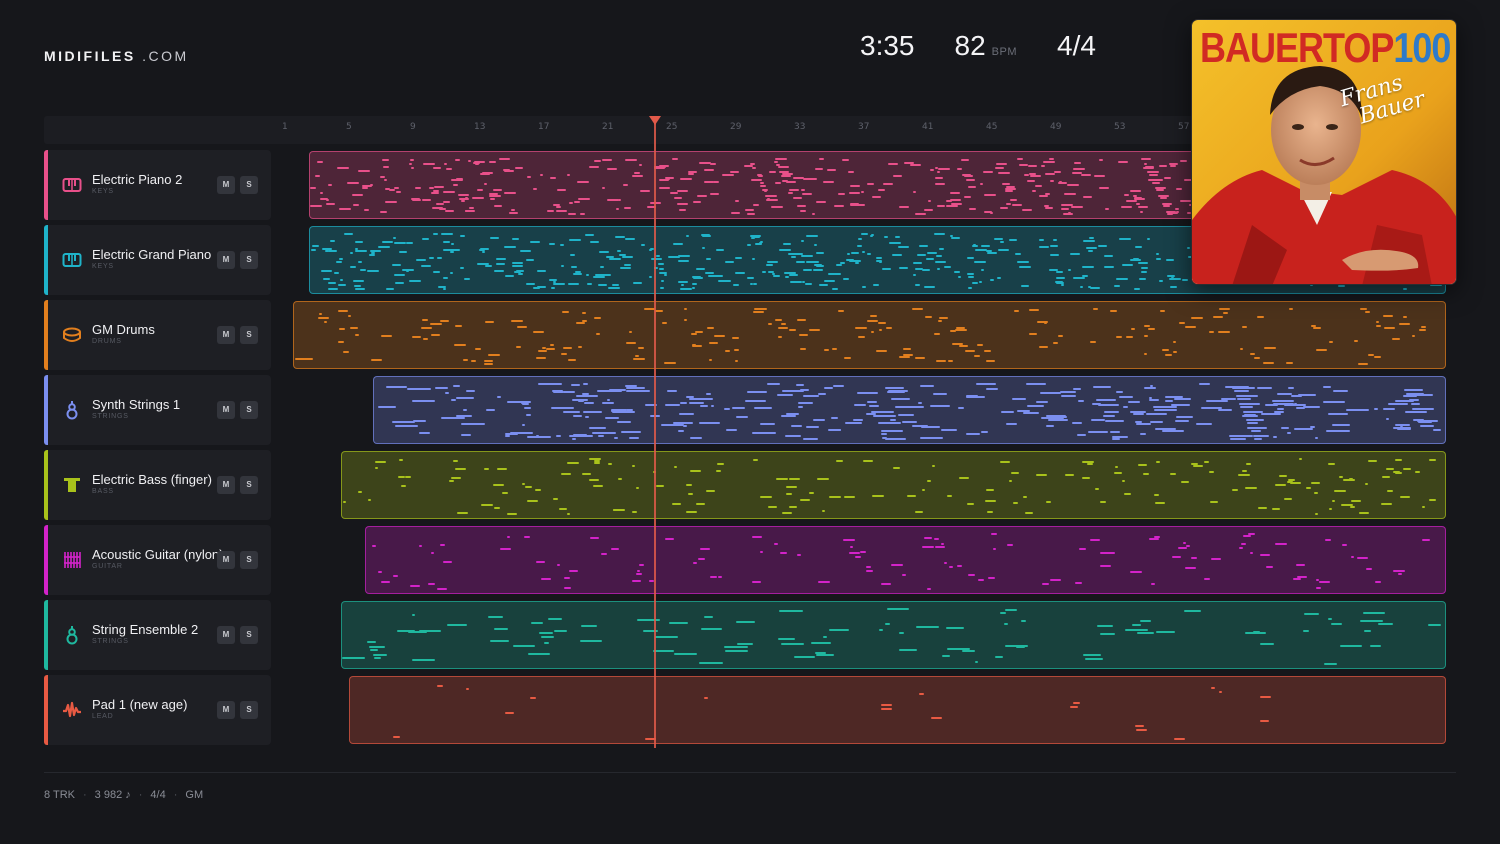  Describe the element at coordinates (157, 485) in the screenshot. I see `track-header: Electric Bass (finger) BASS M S` at that location.